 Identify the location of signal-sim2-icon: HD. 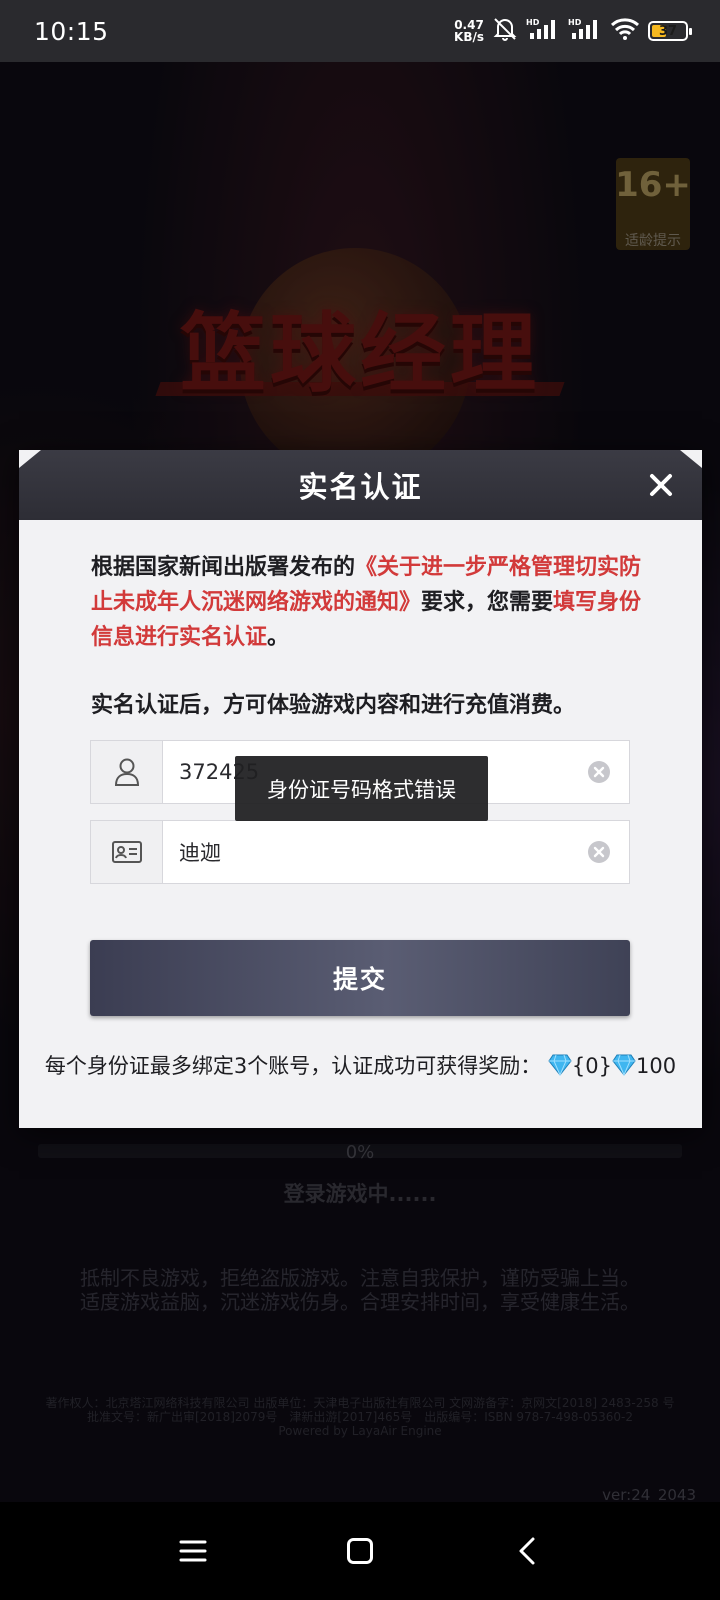
(585, 31).